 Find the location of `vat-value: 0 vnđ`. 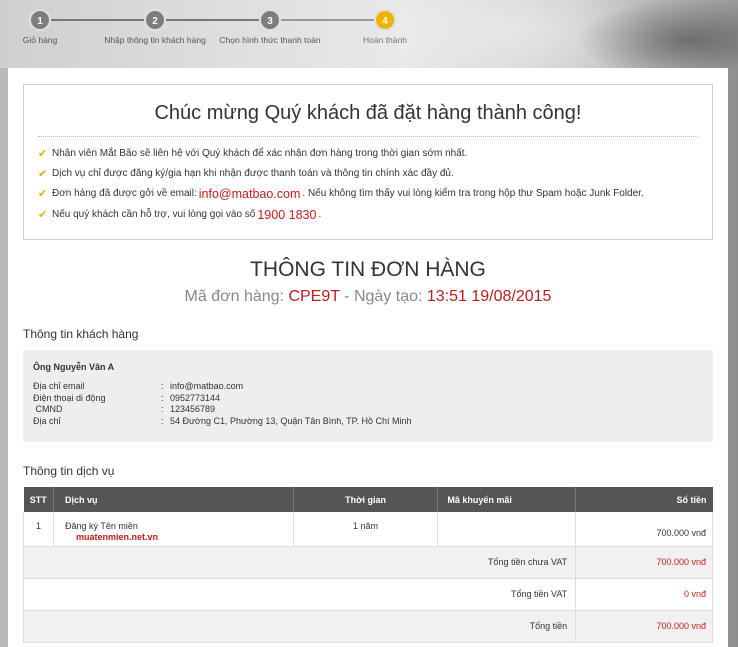

vat-value: 0 vnđ is located at coordinates (644, 594).